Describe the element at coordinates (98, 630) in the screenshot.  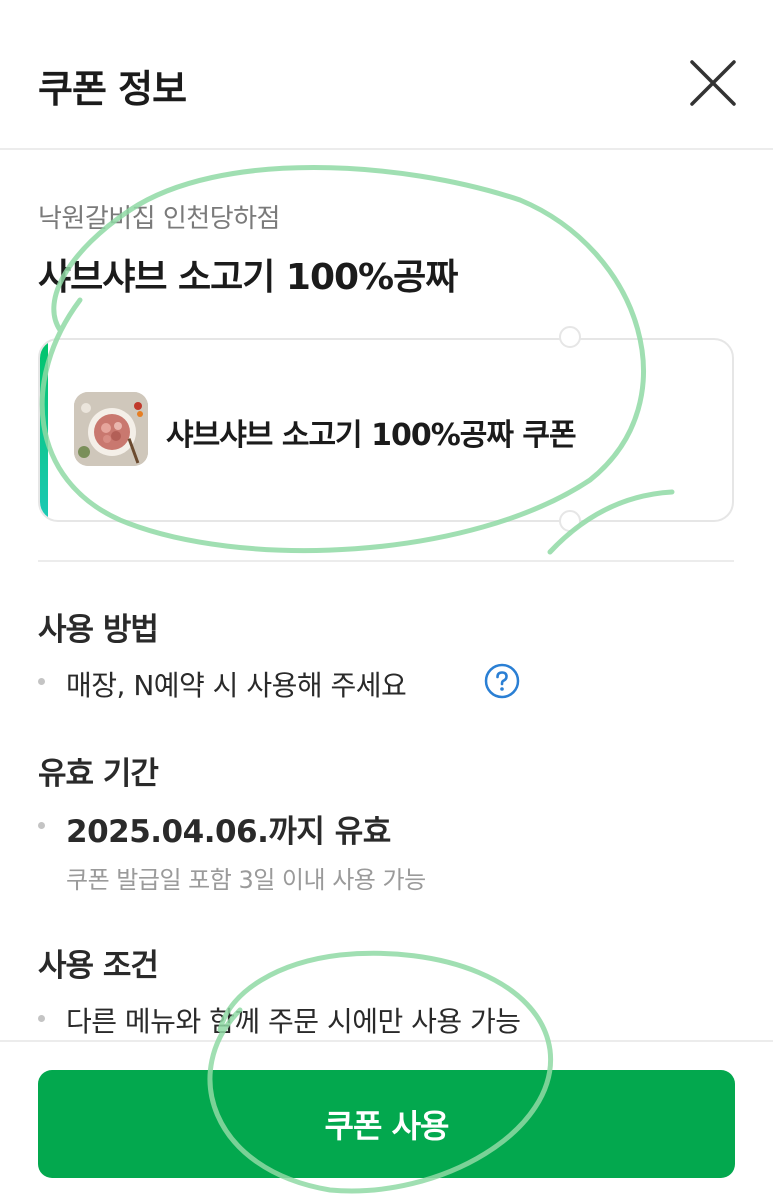
I see `usage-section-title: 사용 방법` at that location.